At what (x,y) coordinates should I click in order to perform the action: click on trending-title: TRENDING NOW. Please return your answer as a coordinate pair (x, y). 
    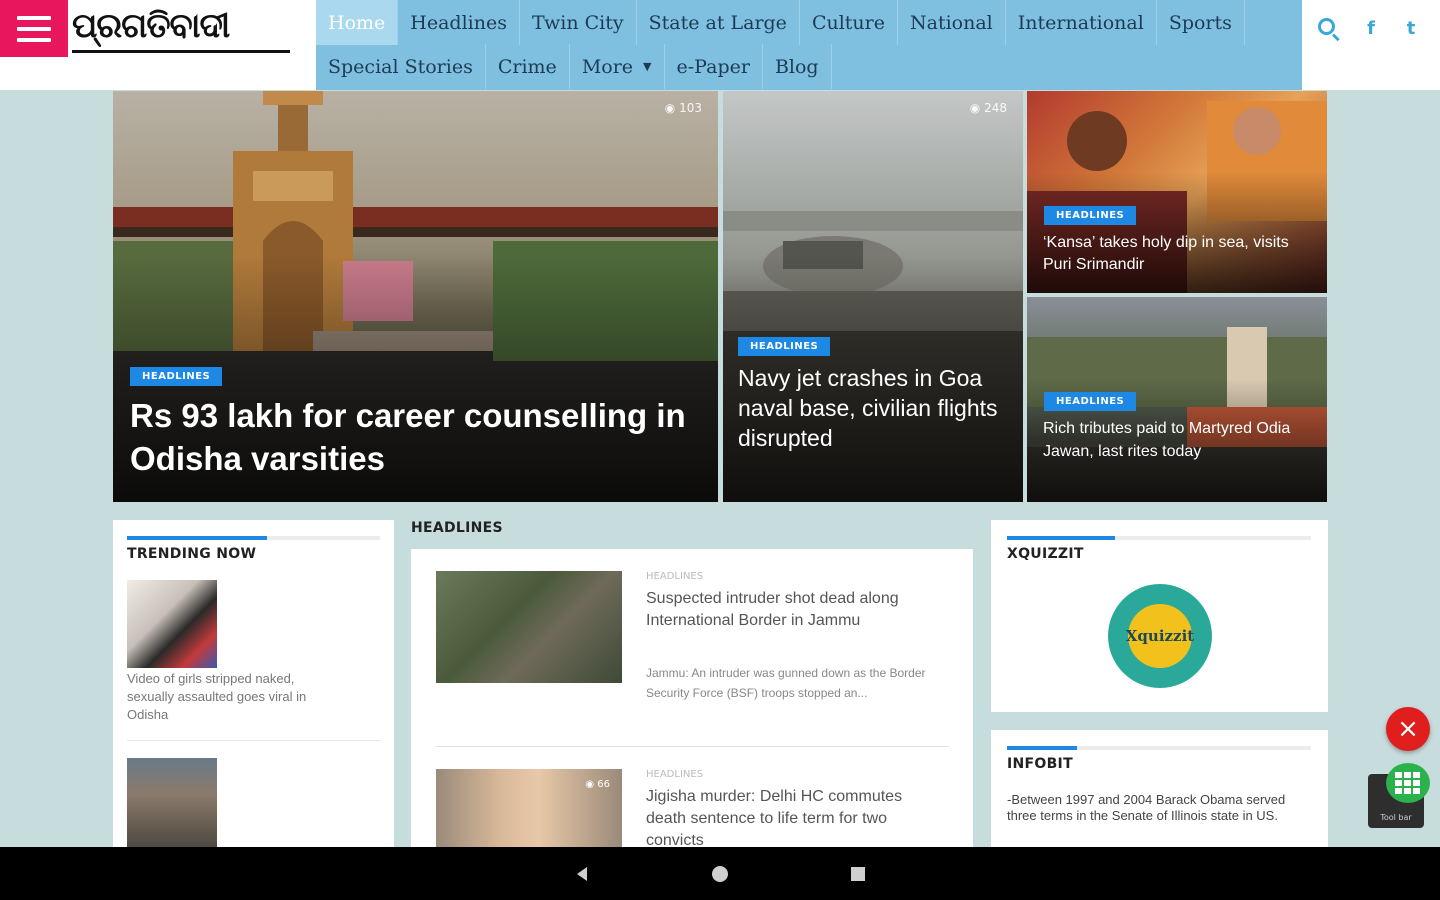
    Looking at the image, I should click on (192, 554).